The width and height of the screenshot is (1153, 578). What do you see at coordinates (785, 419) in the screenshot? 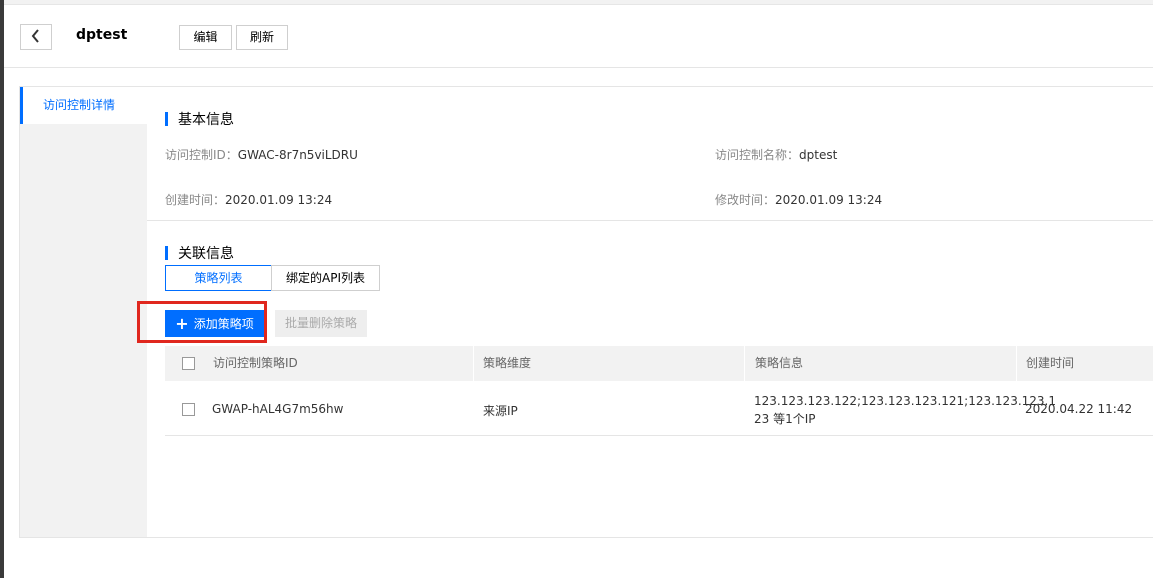
I see `policy-info-line: 23 等1个IP` at bounding box center [785, 419].